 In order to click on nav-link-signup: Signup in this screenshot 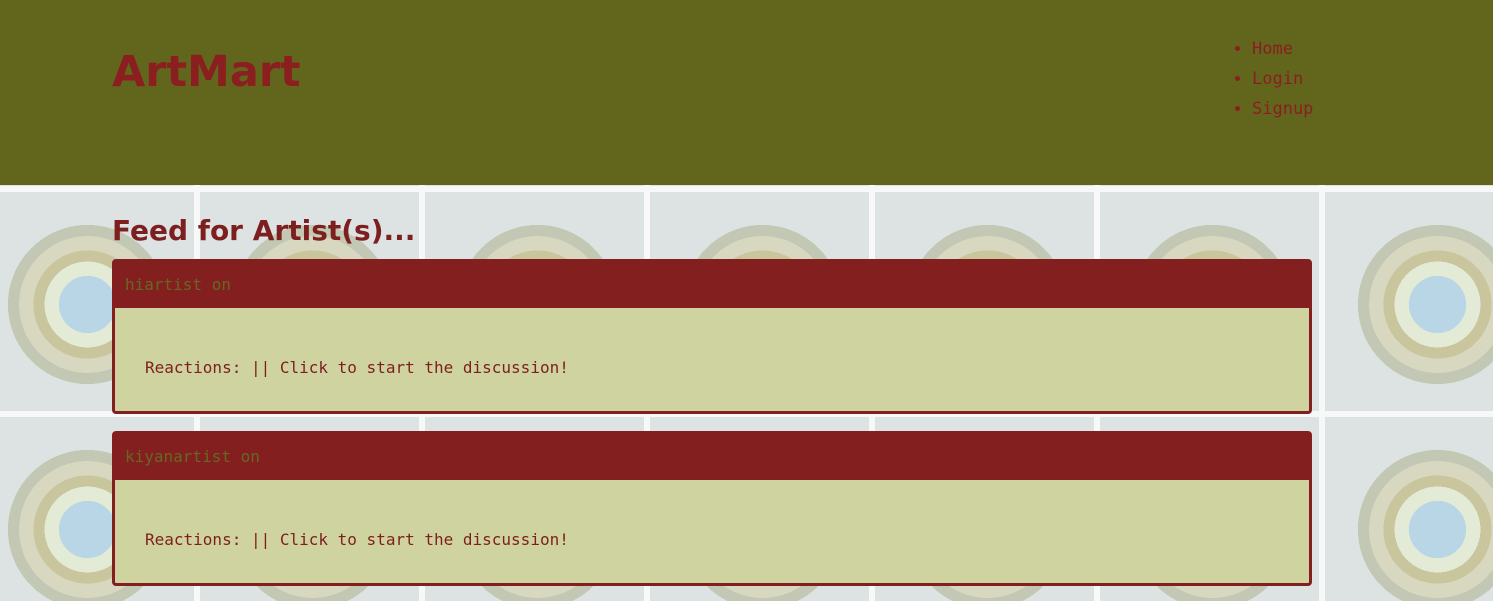, I will do `click(1282, 109)`.